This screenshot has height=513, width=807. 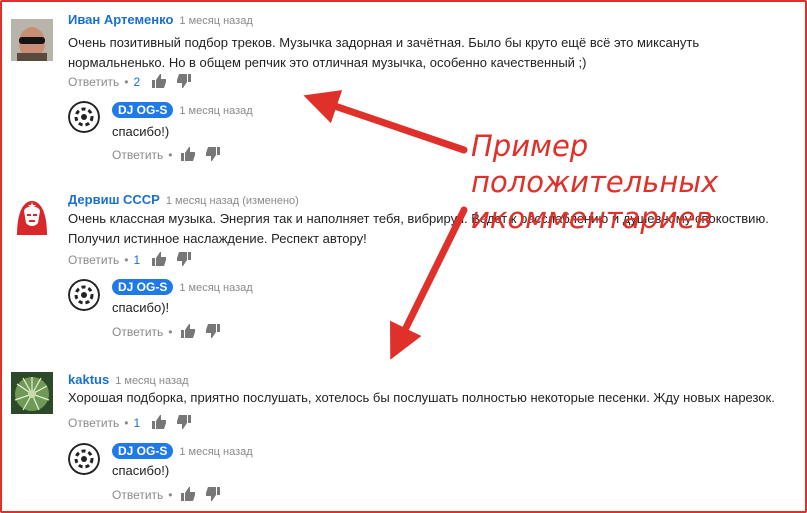 I want to click on annotation-arrows, so click(x=385, y=225).